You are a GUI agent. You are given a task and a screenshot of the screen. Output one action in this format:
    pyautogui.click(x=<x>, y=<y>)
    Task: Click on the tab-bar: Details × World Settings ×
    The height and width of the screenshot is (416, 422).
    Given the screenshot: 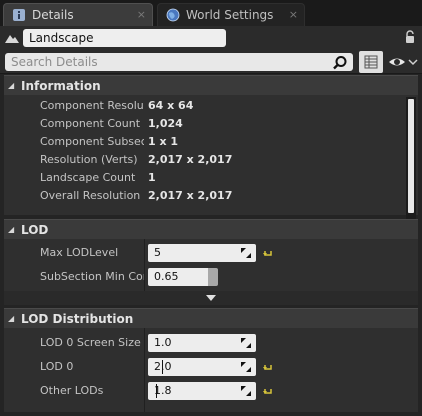 What is the action you would take?
    pyautogui.click(x=211, y=13)
    